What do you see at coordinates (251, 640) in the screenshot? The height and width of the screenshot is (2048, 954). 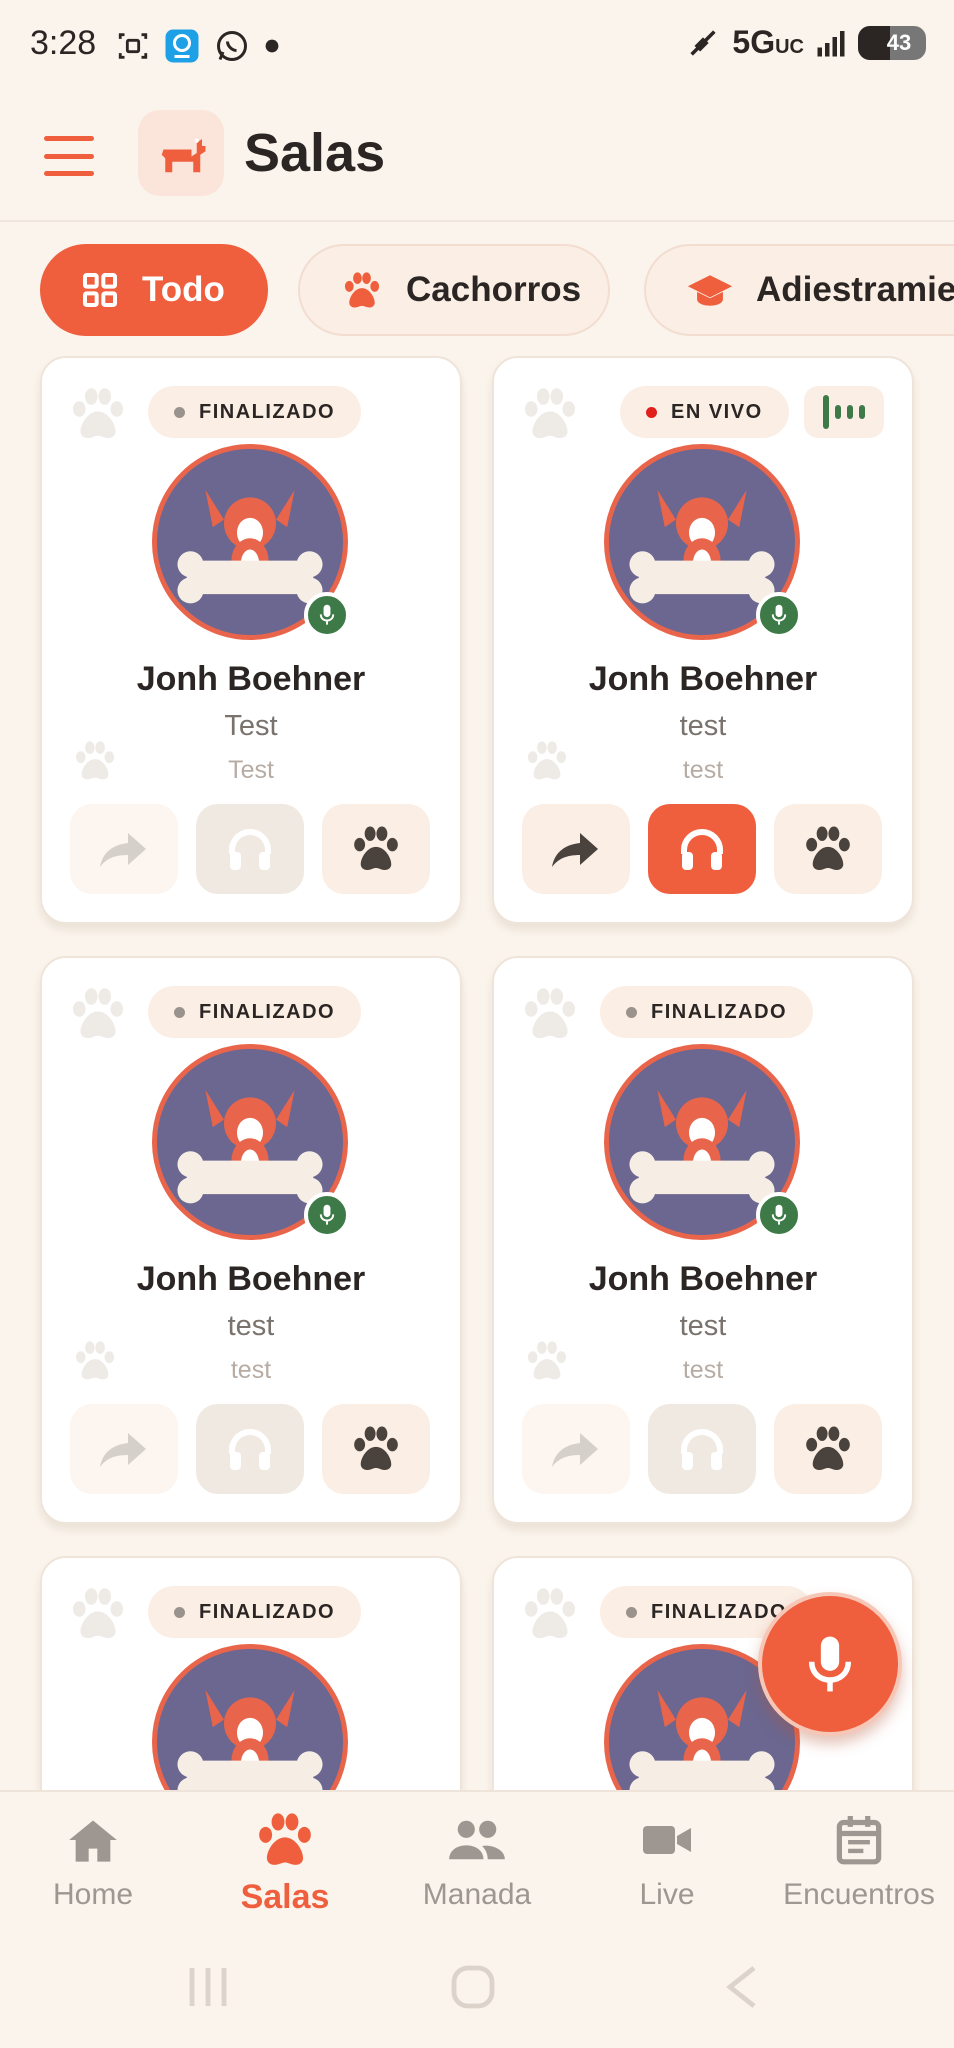 I see `room-card: FINALIZADO Jonh Boehner Test Test` at bounding box center [251, 640].